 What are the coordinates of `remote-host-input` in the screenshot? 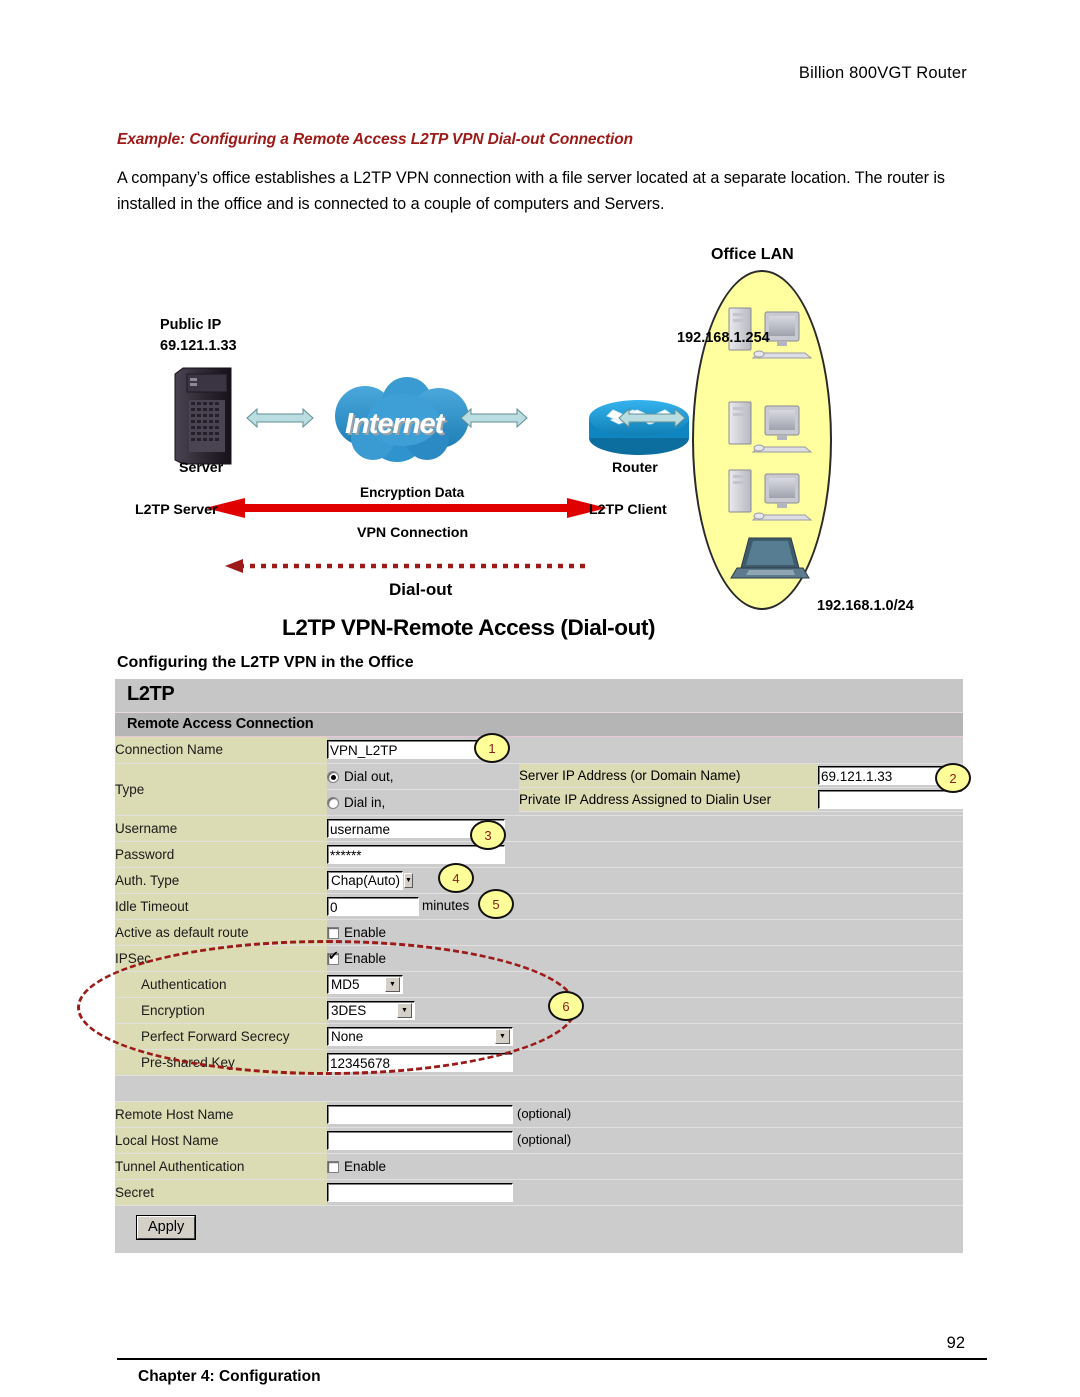 It's located at (420, 1114).